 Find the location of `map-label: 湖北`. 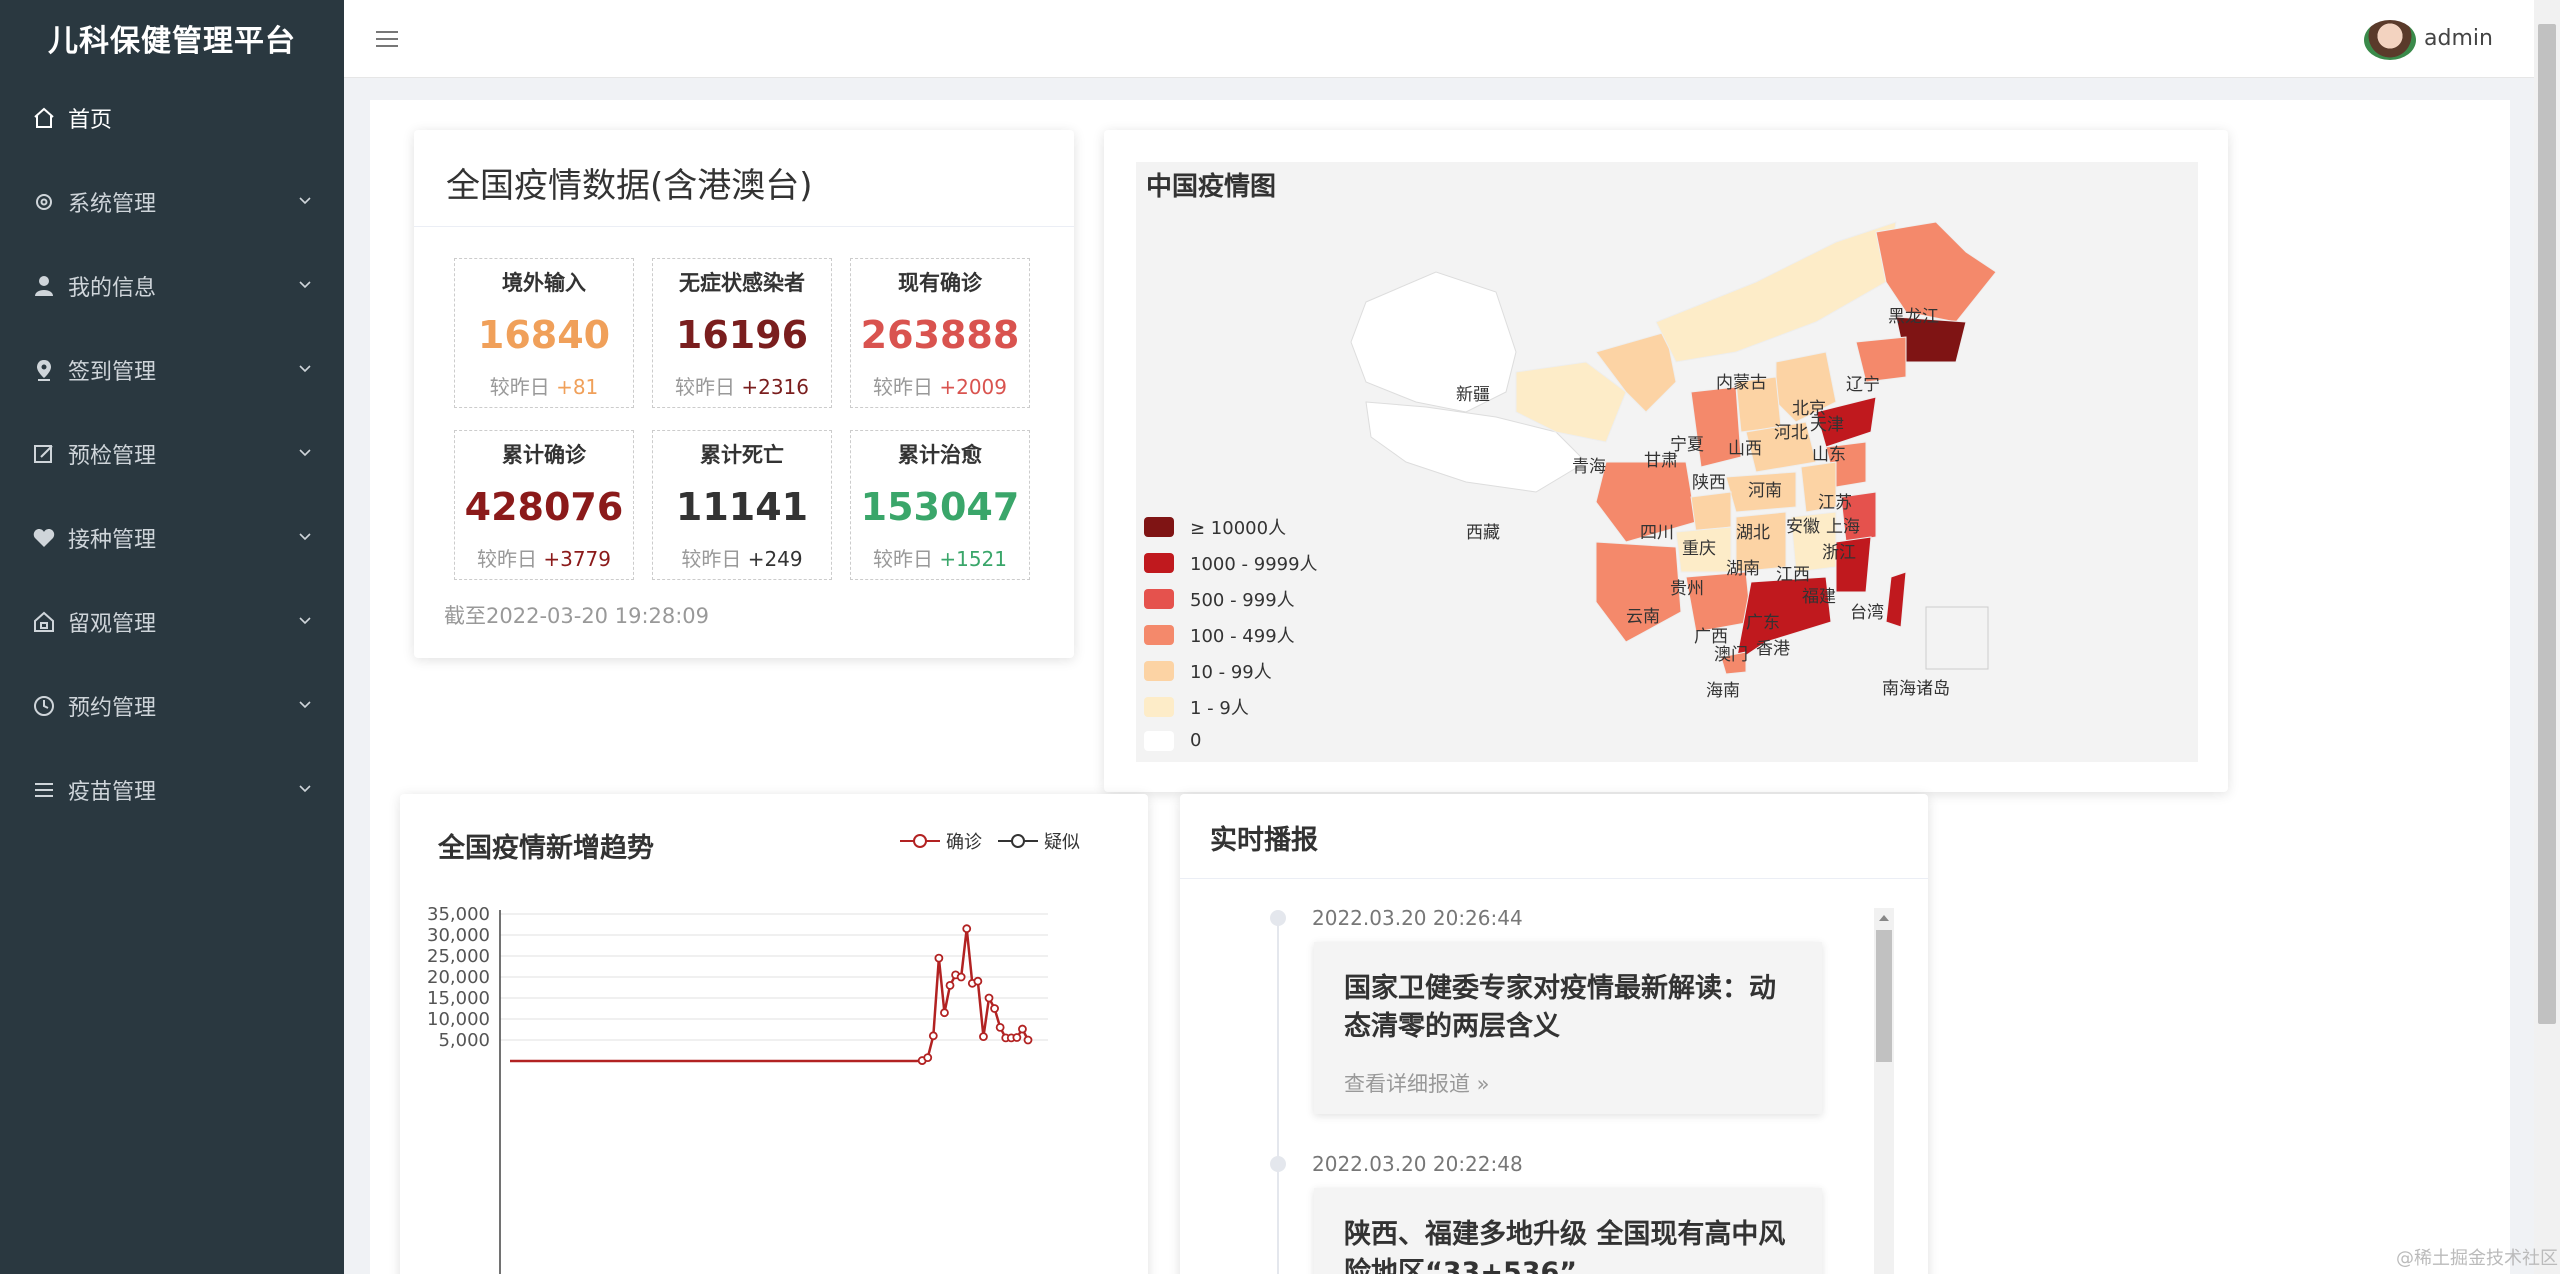

map-label: 湖北 is located at coordinates (1753, 533).